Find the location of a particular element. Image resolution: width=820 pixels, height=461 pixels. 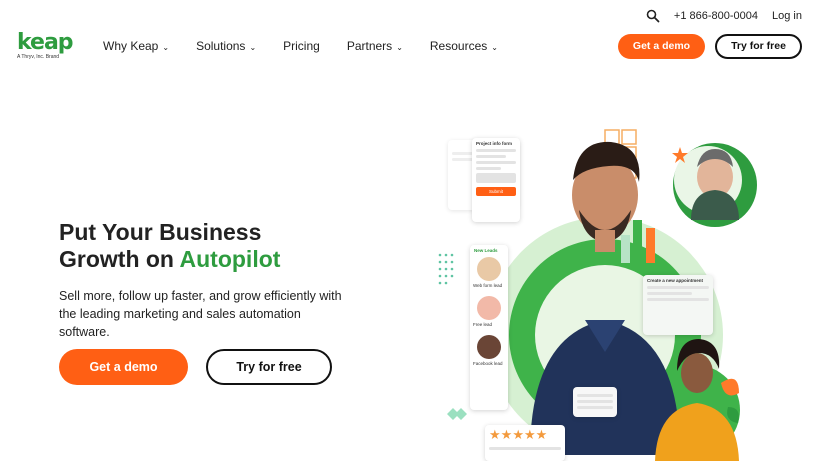

hero-title: Put Your Business Growth on Autopilot is located at coordinates (209, 246).